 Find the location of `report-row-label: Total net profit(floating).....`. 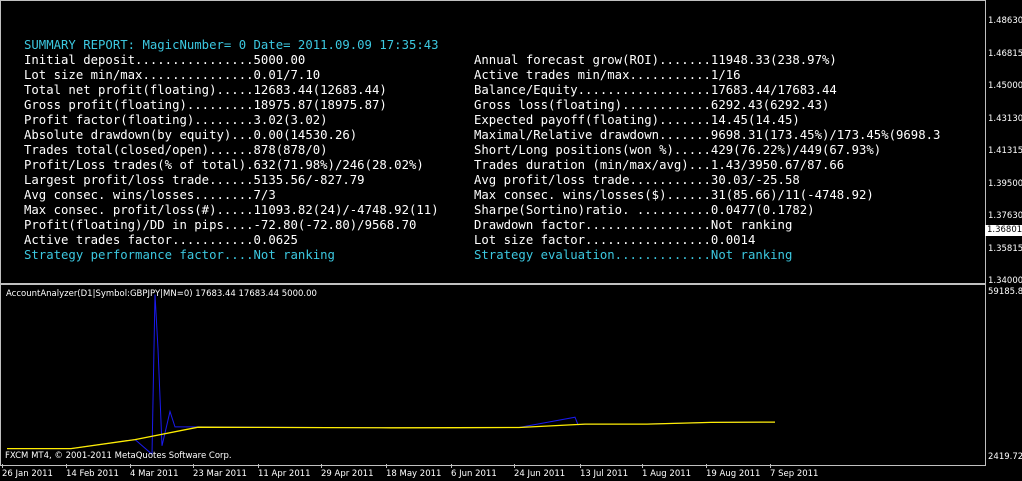

report-row-label: Total net profit(floating)..... is located at coordinates (139, 90).